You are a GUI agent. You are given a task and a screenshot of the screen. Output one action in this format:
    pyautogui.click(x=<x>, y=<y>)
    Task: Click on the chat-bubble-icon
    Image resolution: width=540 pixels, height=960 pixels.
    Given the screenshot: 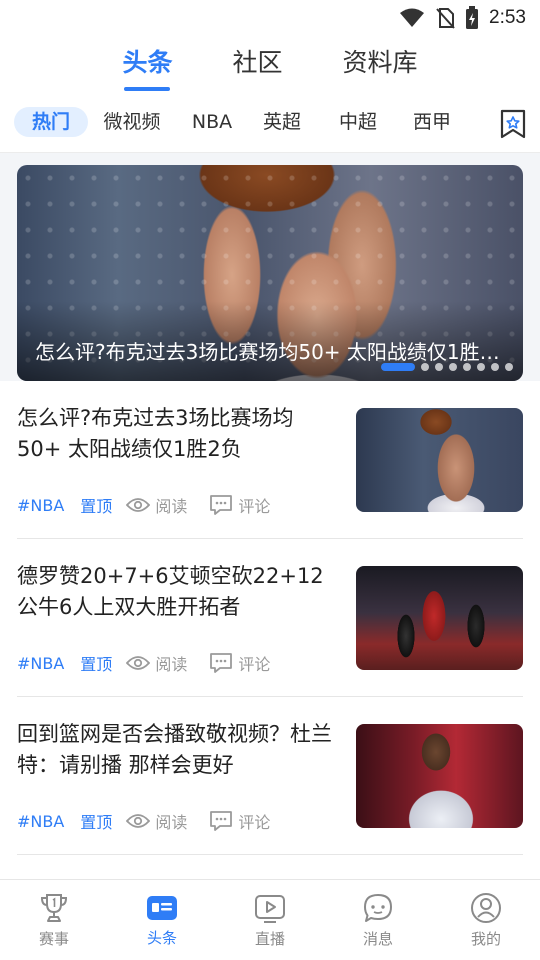 What is the action you would take?
    pyautogui.click(x=378, y=907)
    